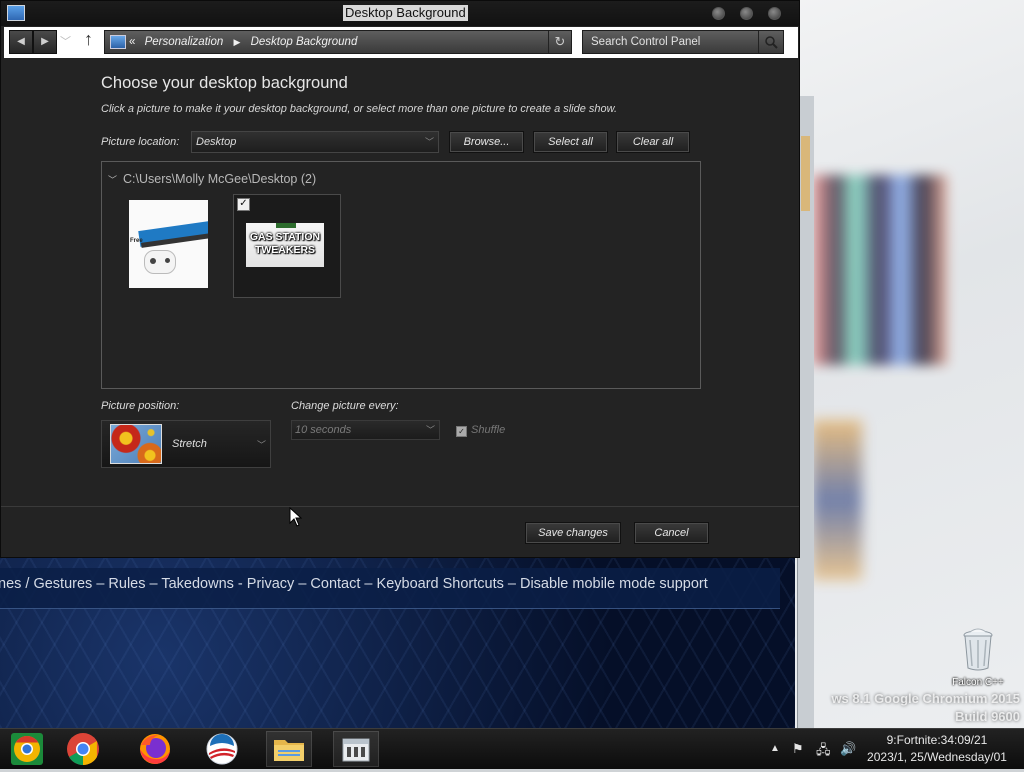  What do you see at coordinates (140, 406) in the screenshot?
I see `picture-position-label: Picture position:` at bounding box center [140, 406].